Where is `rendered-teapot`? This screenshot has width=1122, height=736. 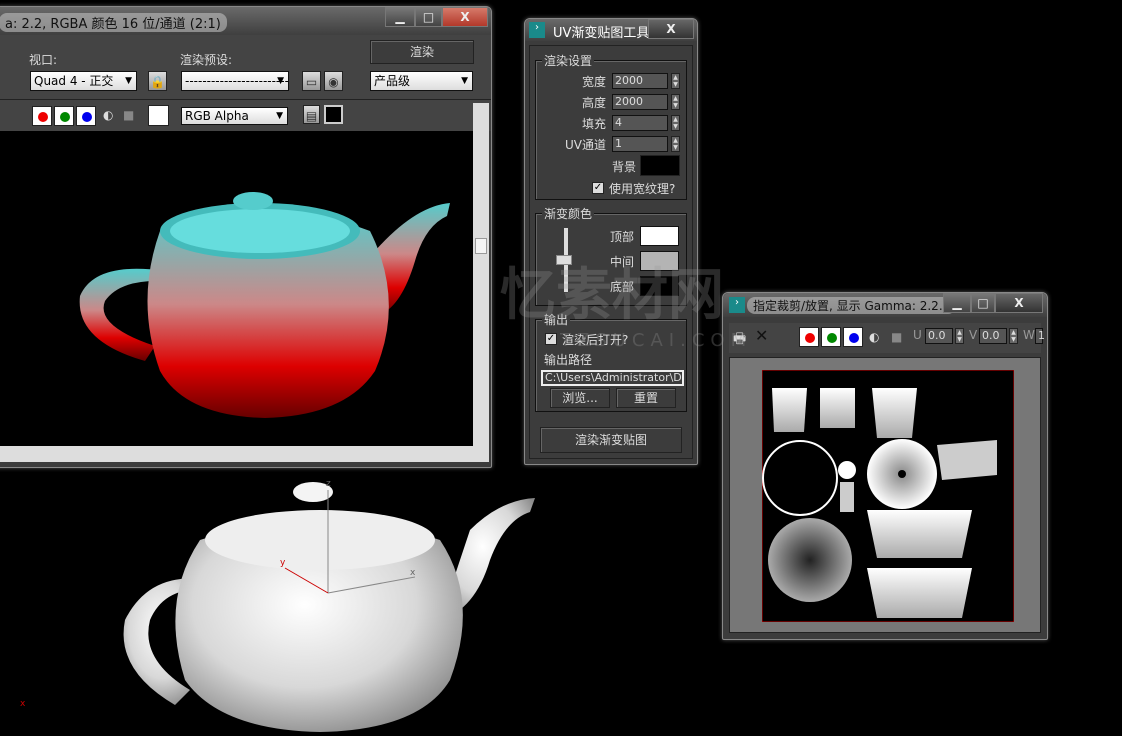 rendered-teapot is located at coordinates (264, 305).